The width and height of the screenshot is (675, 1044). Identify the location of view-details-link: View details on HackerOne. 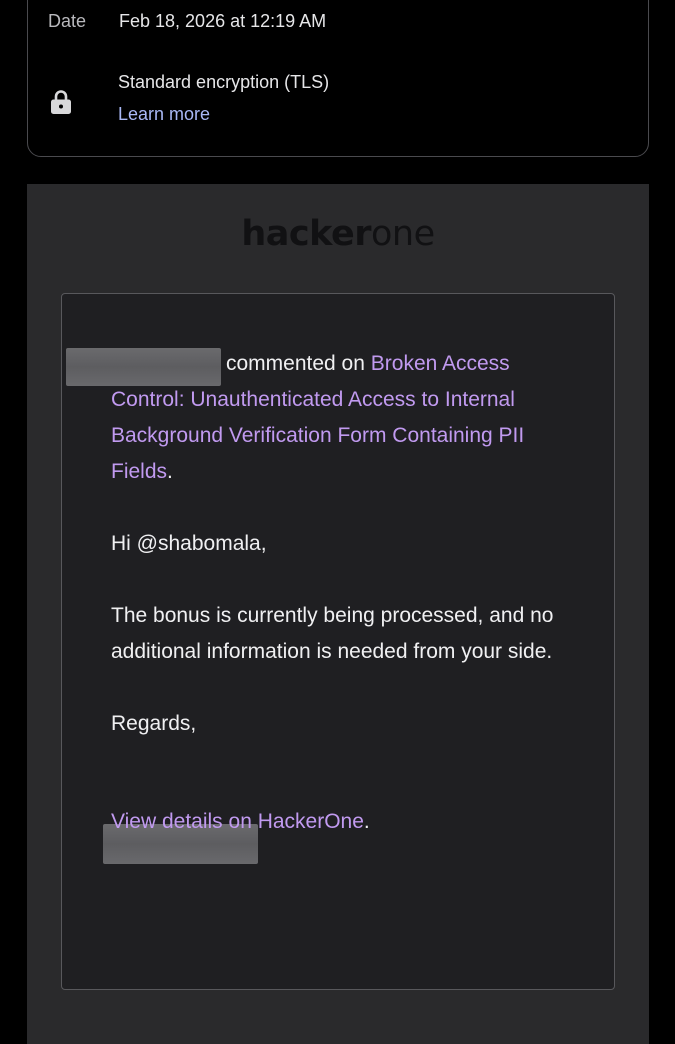
(237, 821).